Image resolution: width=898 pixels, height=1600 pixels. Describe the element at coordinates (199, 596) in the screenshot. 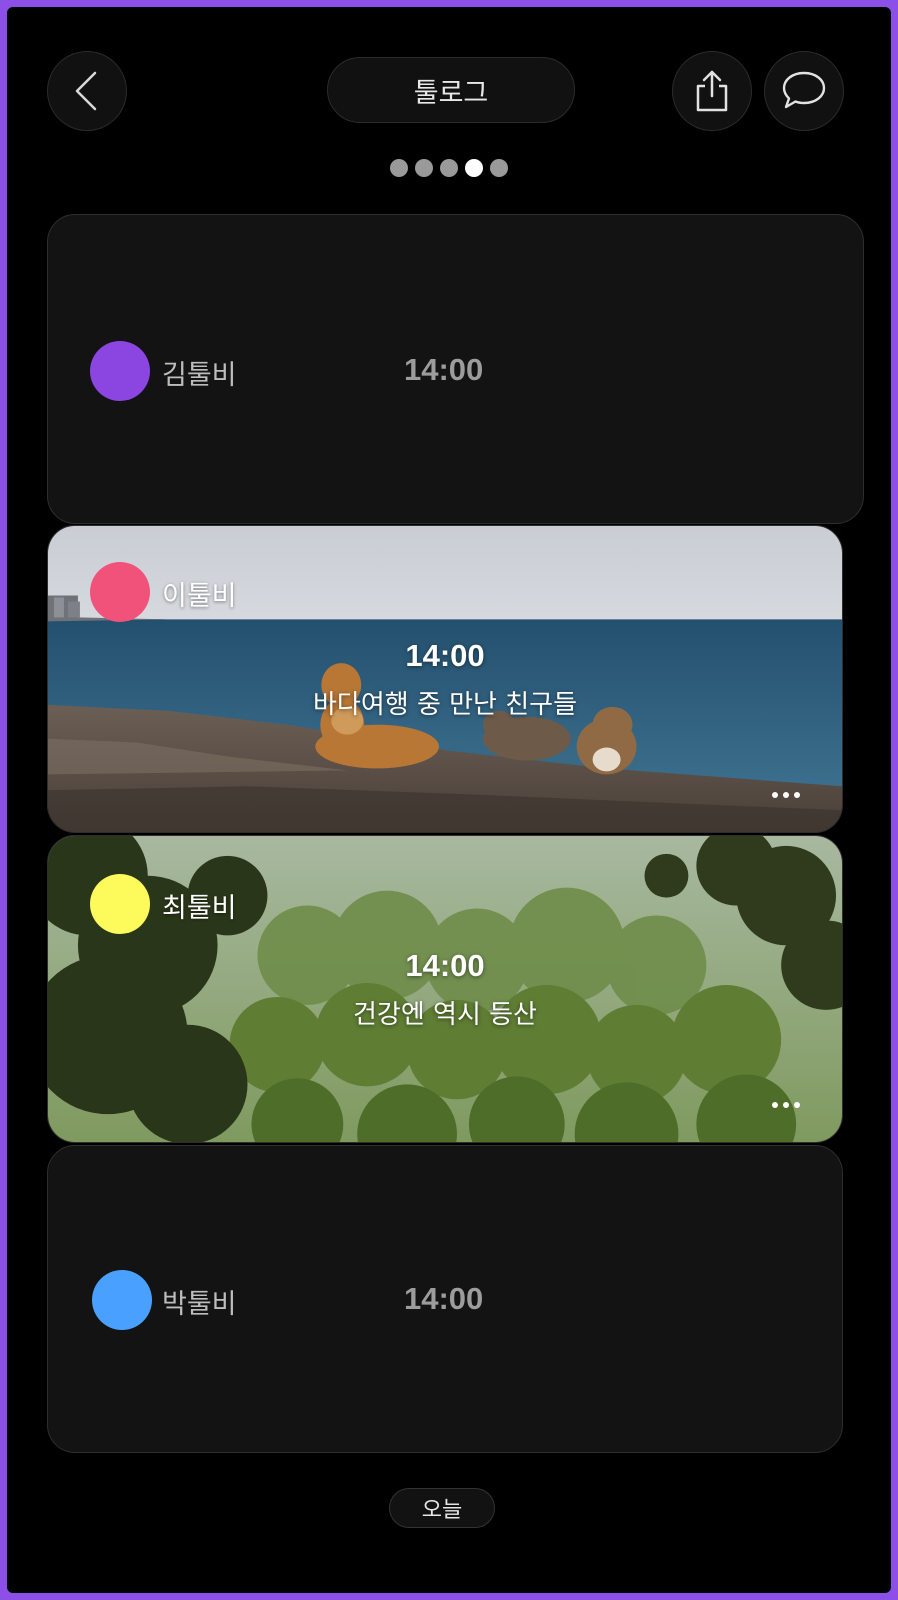

I see `user-name: 이툴비` at that location.